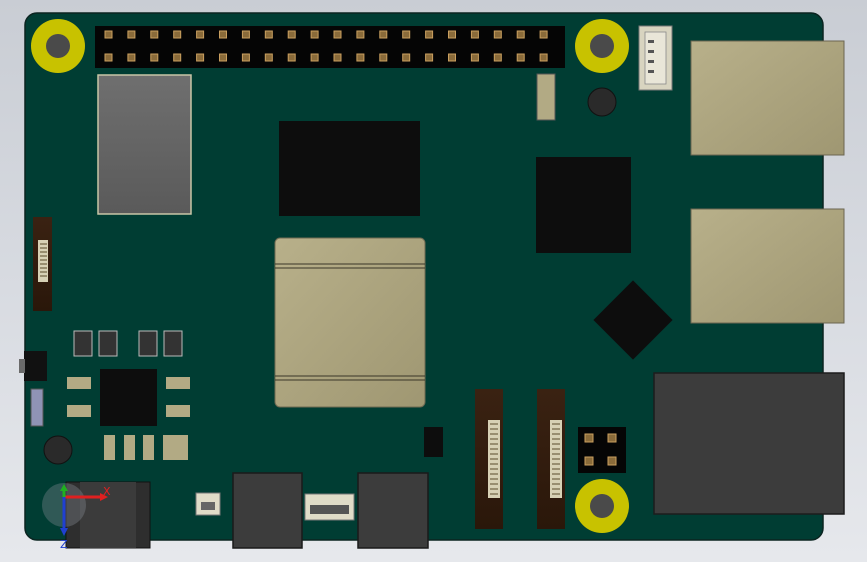 The height and width of the screenshot is (562, 867). I want to click on mounting-hole-top-left, so click(58, 46).